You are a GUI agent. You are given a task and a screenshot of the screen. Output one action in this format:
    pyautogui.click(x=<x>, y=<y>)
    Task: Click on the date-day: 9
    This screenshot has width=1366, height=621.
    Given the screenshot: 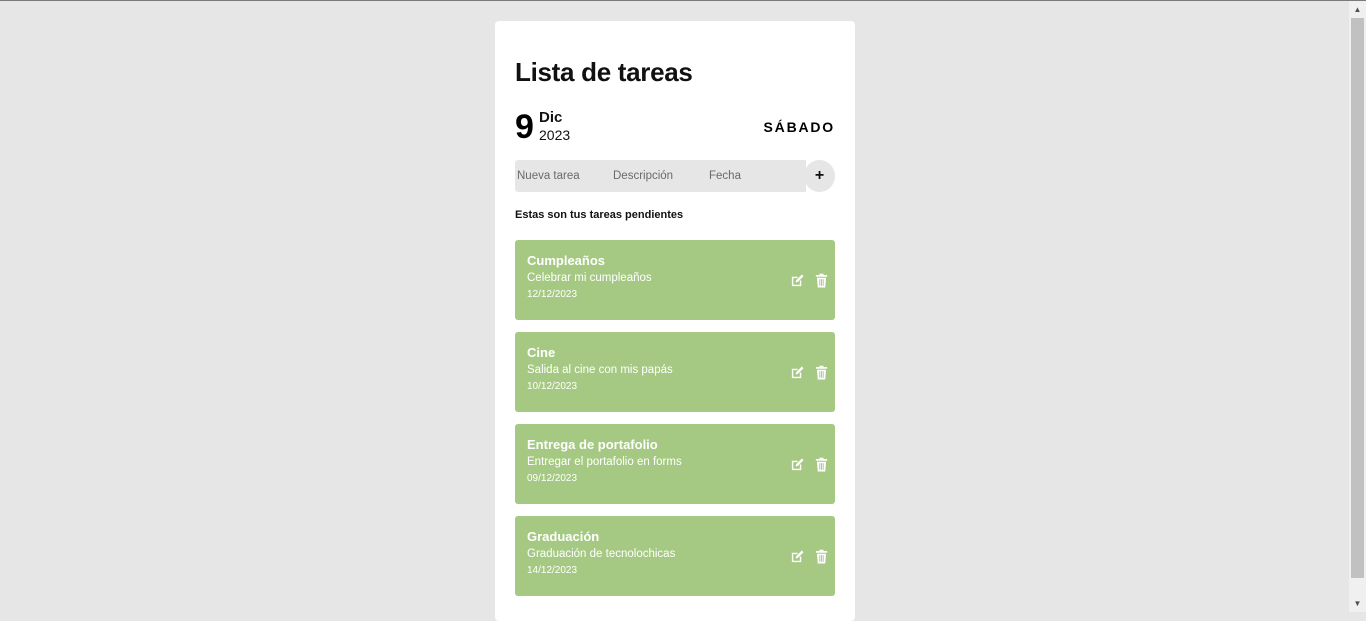 What is the action you would take?
    pyautogui.click(x=524, y=127)
    